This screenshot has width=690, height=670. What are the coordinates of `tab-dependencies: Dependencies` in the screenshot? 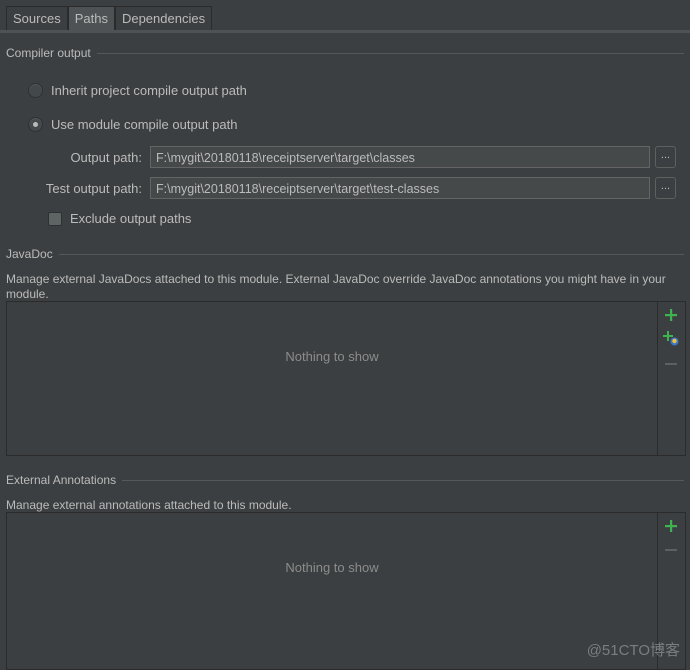 It's located at (163, 18).